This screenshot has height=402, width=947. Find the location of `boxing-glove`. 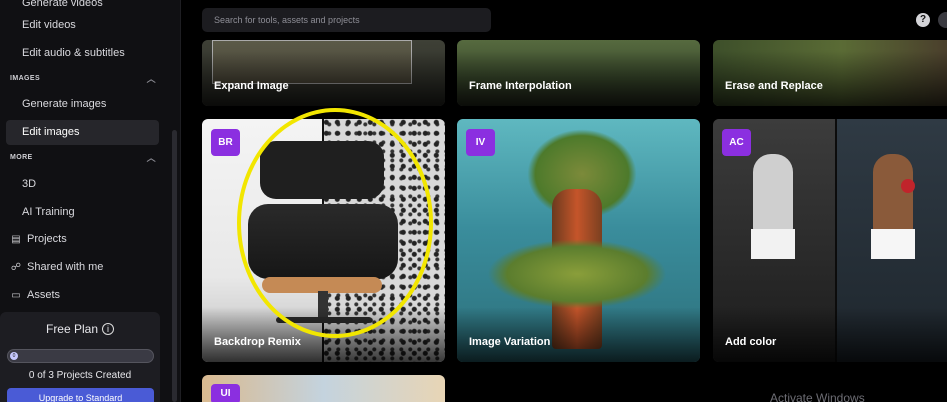

boxing-glove is located at coordinates (908, 186).